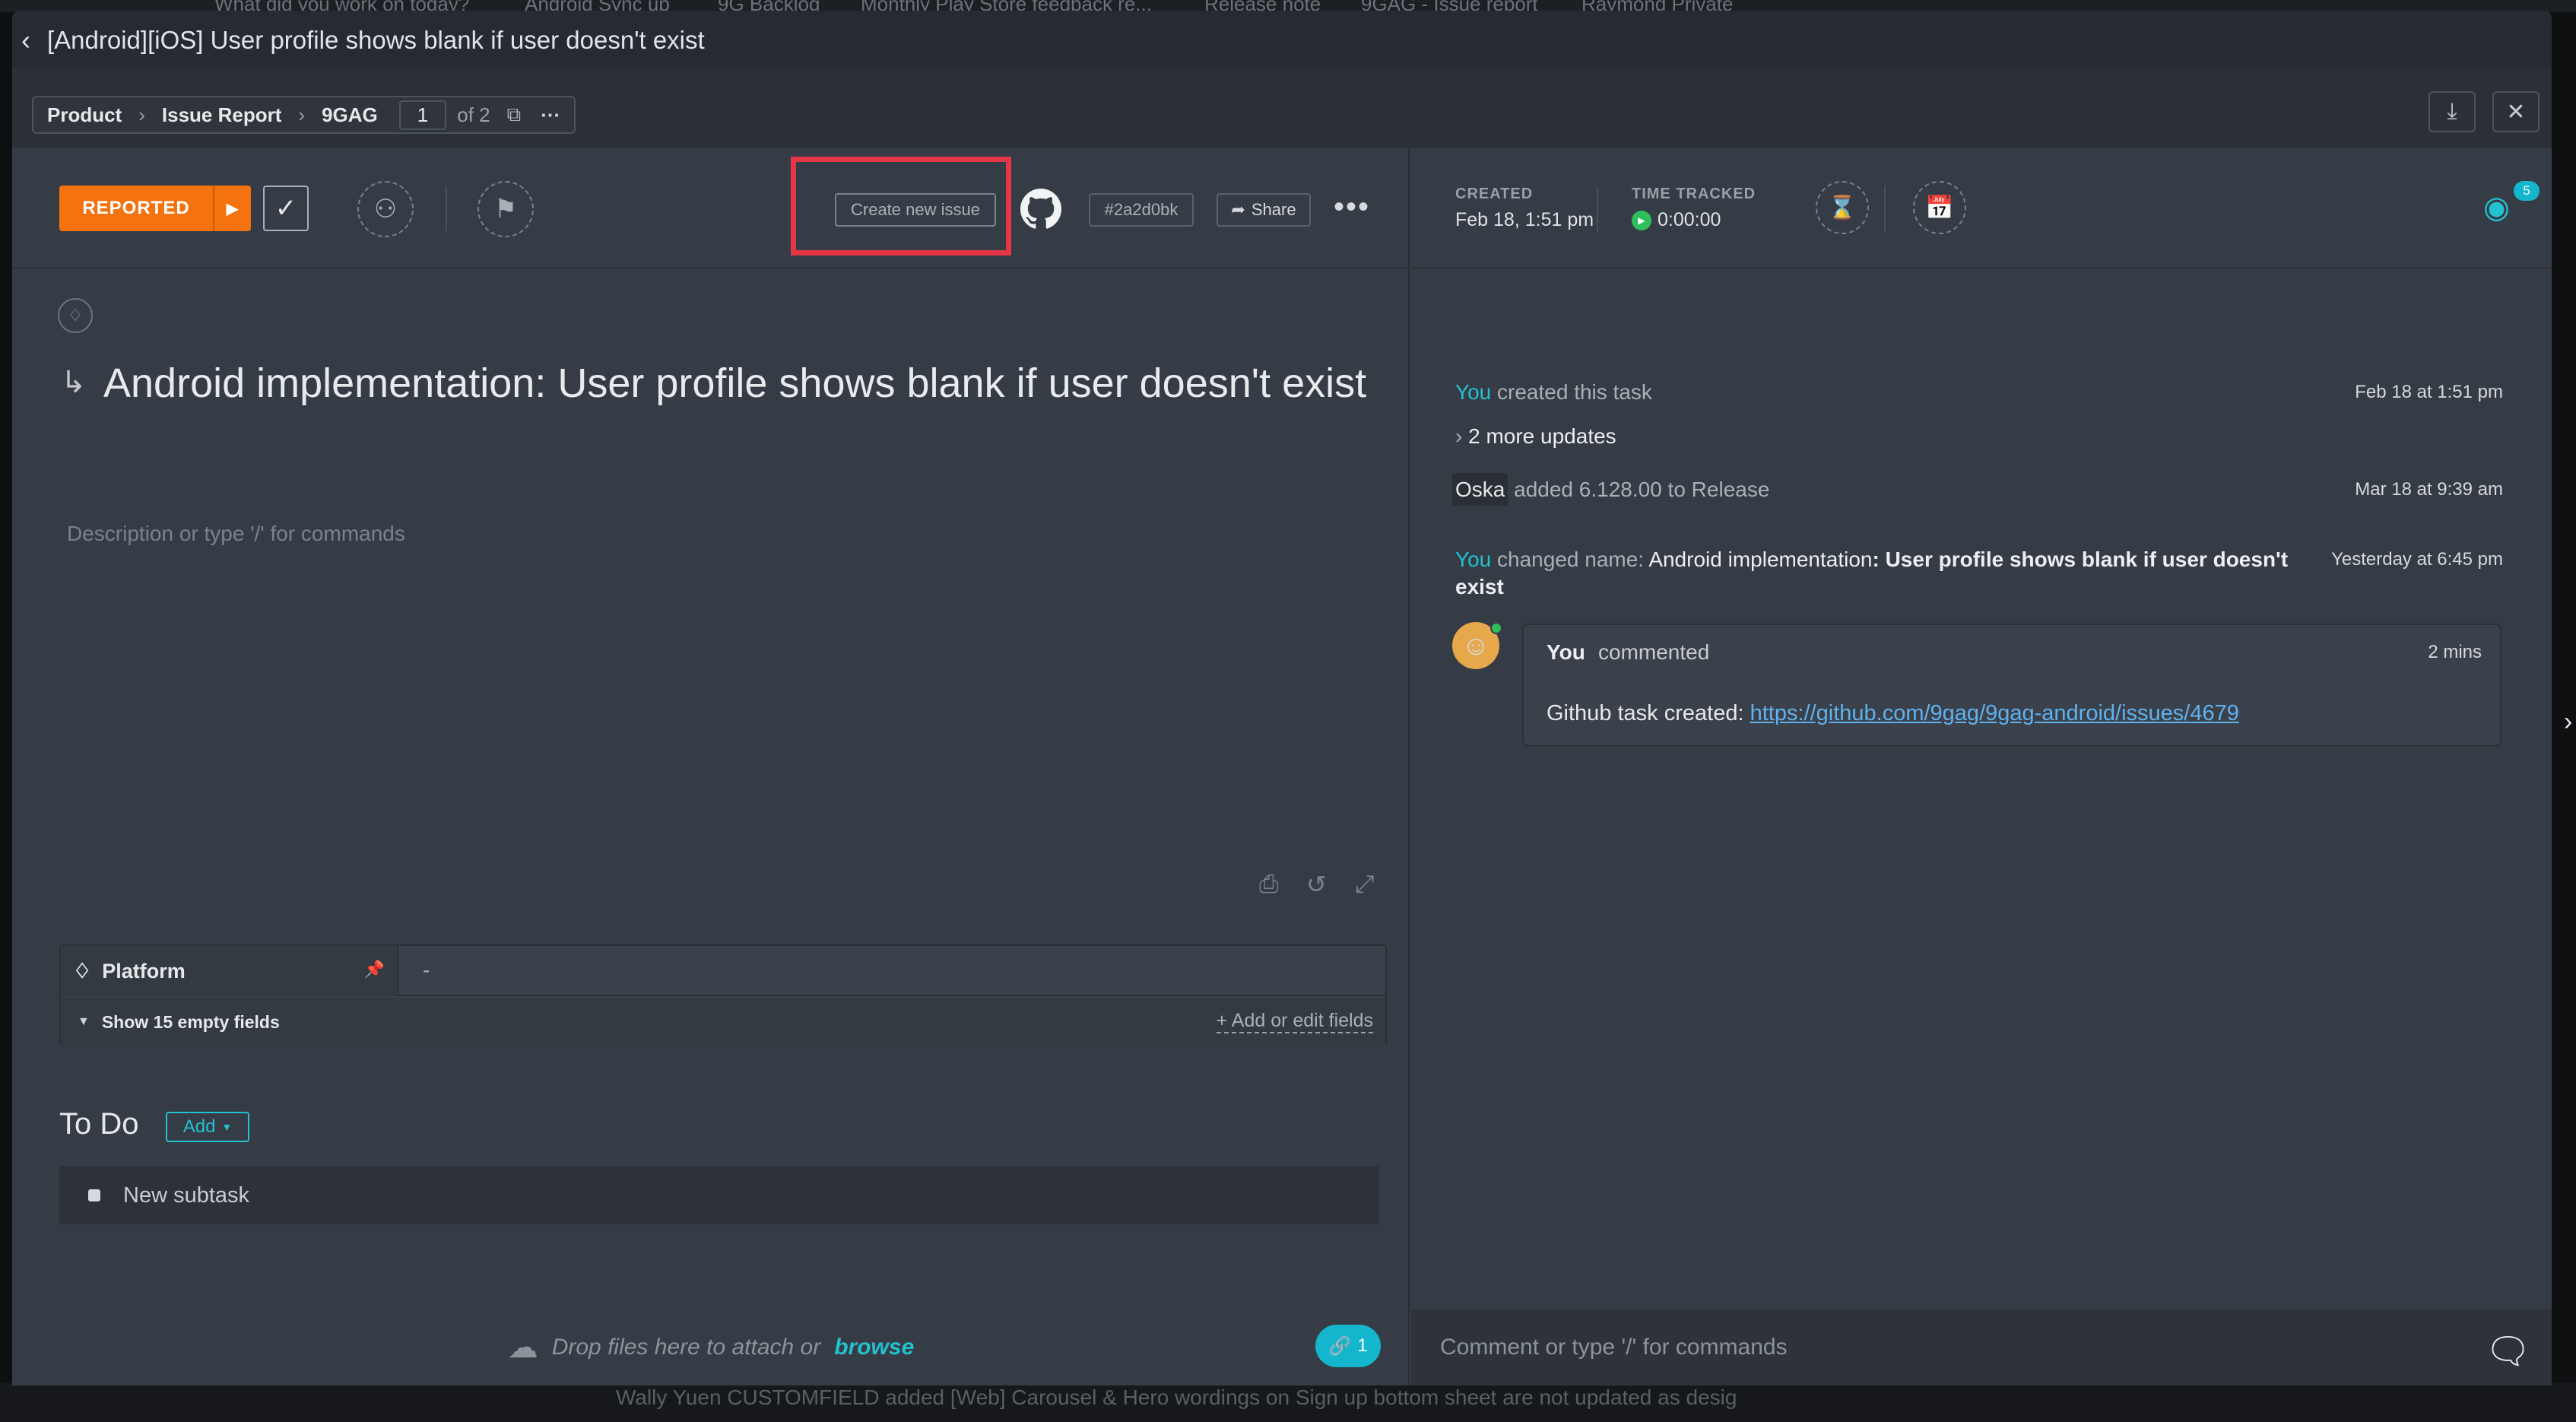 The width and height of the screenshot is (2576, 1422). What do you see at coordinates (1269, 884) in the screenshot?
I see `print-icon: ⎙` at bounding box center [1269, 884].